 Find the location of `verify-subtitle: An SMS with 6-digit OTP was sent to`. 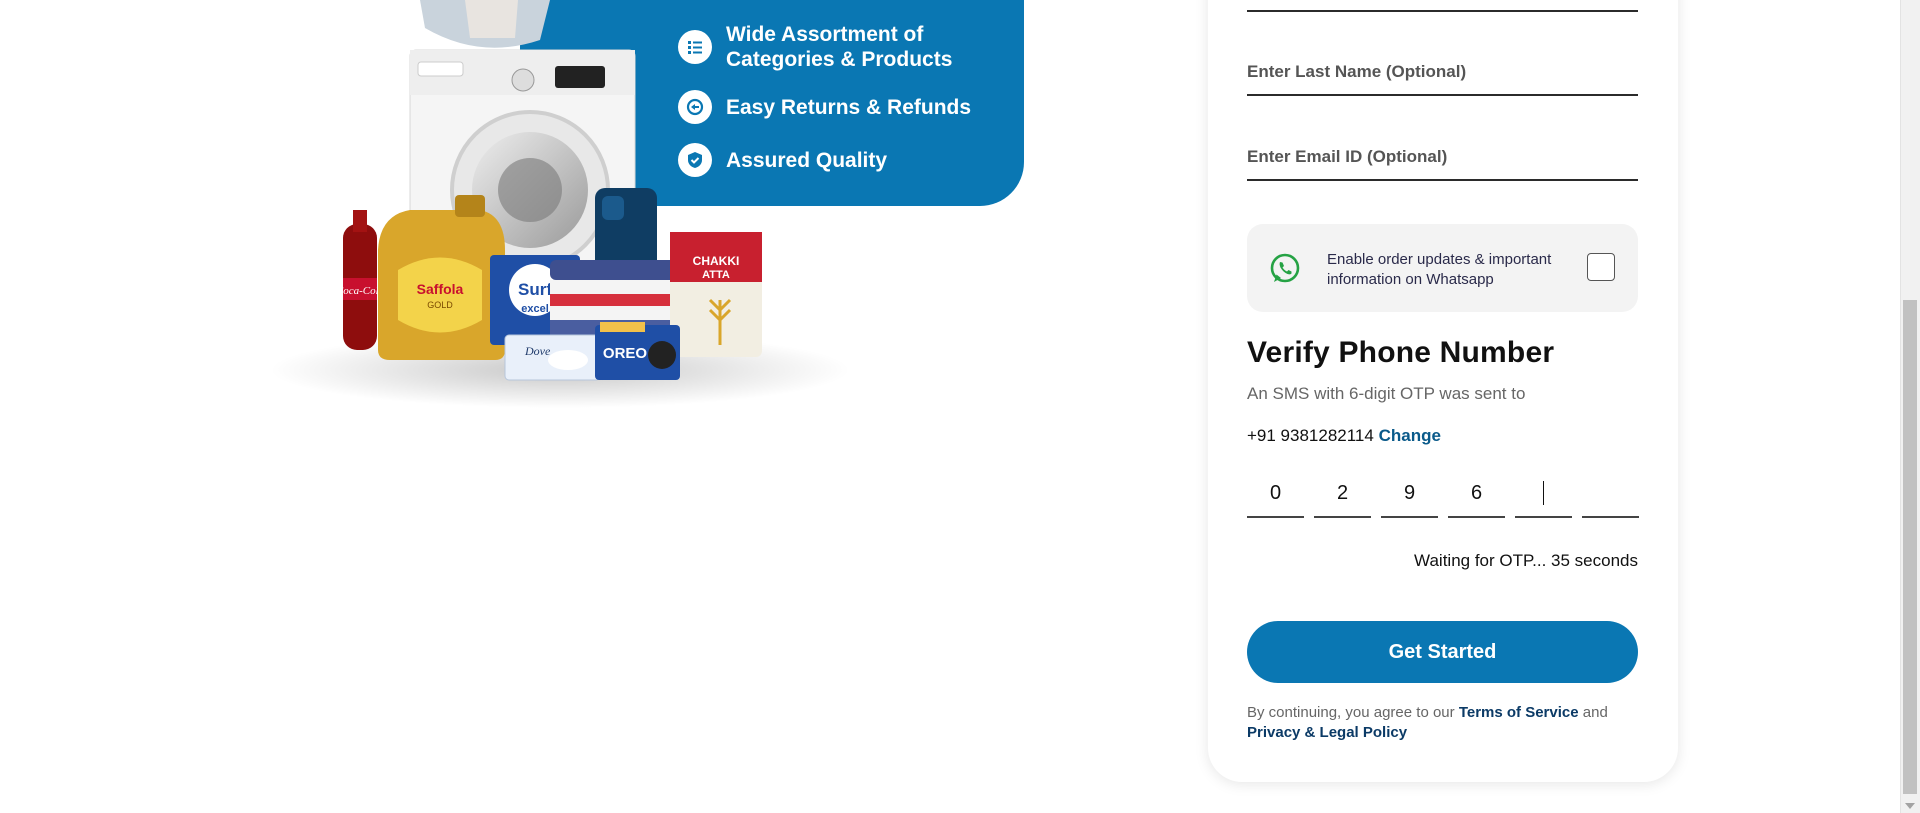

verify-subtitle: An SMS with 6-digit OTP was sent to is located at coordinates (1386, 393).